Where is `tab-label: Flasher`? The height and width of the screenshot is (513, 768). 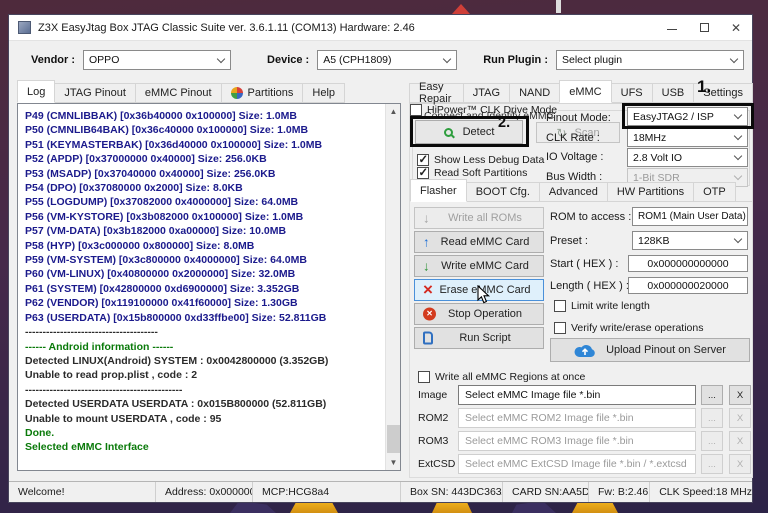 tab-label: Flasher is located at coordinates (438, 190).